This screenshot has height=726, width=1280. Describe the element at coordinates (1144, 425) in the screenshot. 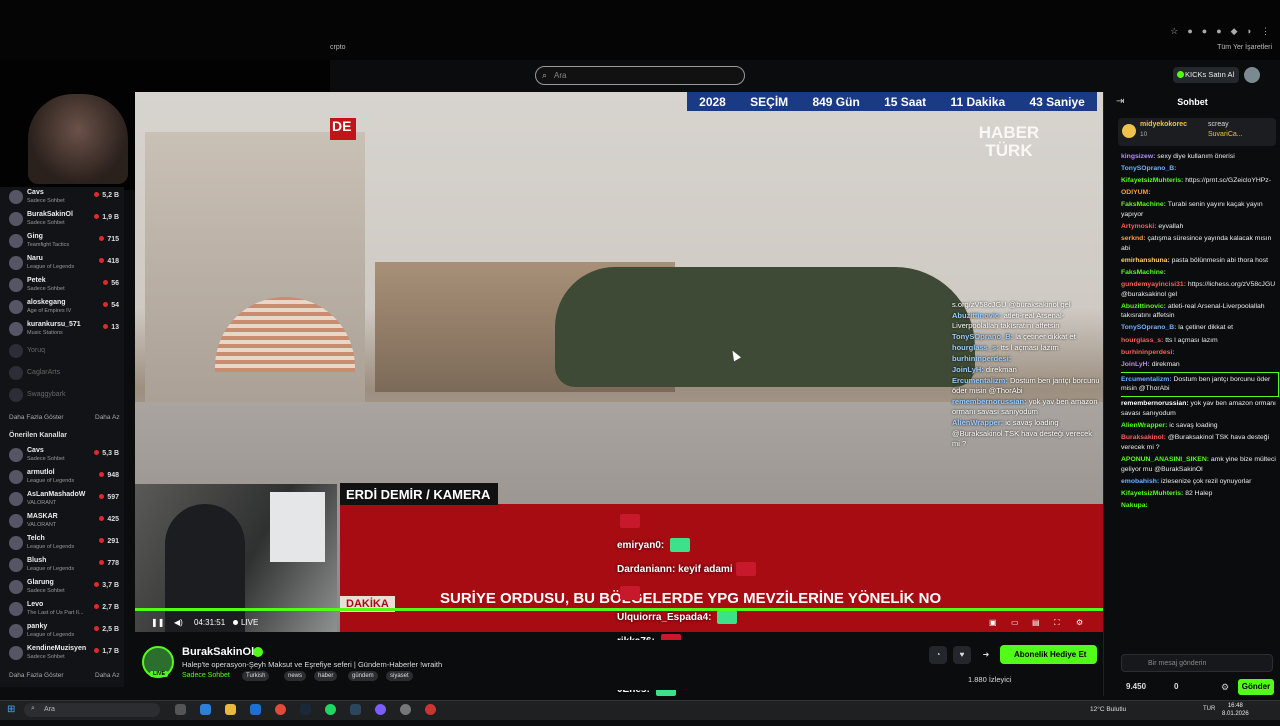

I see `chat-username: AlienWrapper:` at that location.